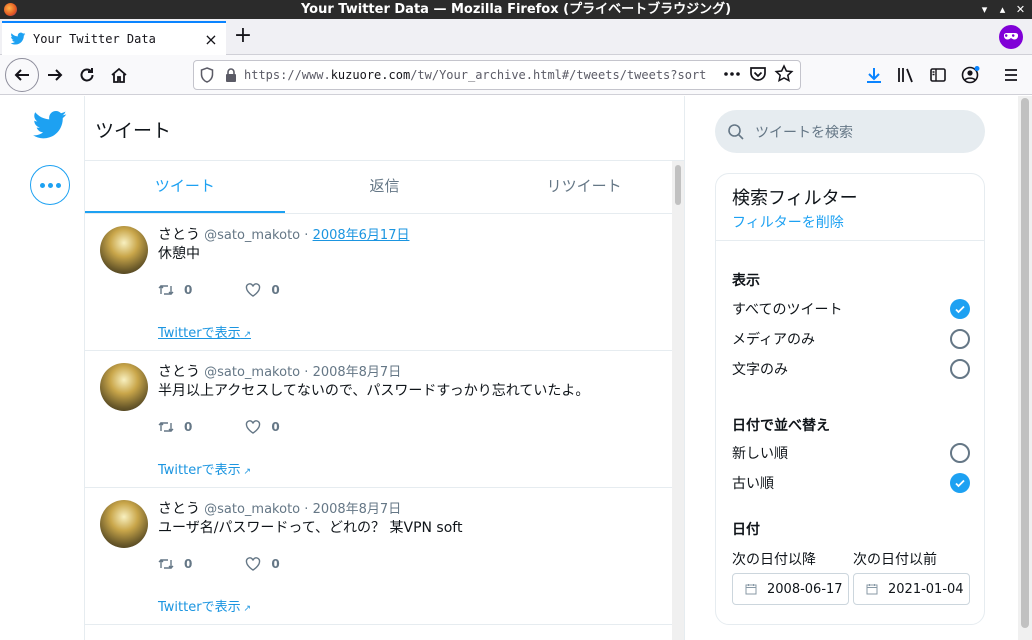 Image resolution: width=1032 pixels, height=640 pixels. I want to click on forward-button, so click(55, 75).